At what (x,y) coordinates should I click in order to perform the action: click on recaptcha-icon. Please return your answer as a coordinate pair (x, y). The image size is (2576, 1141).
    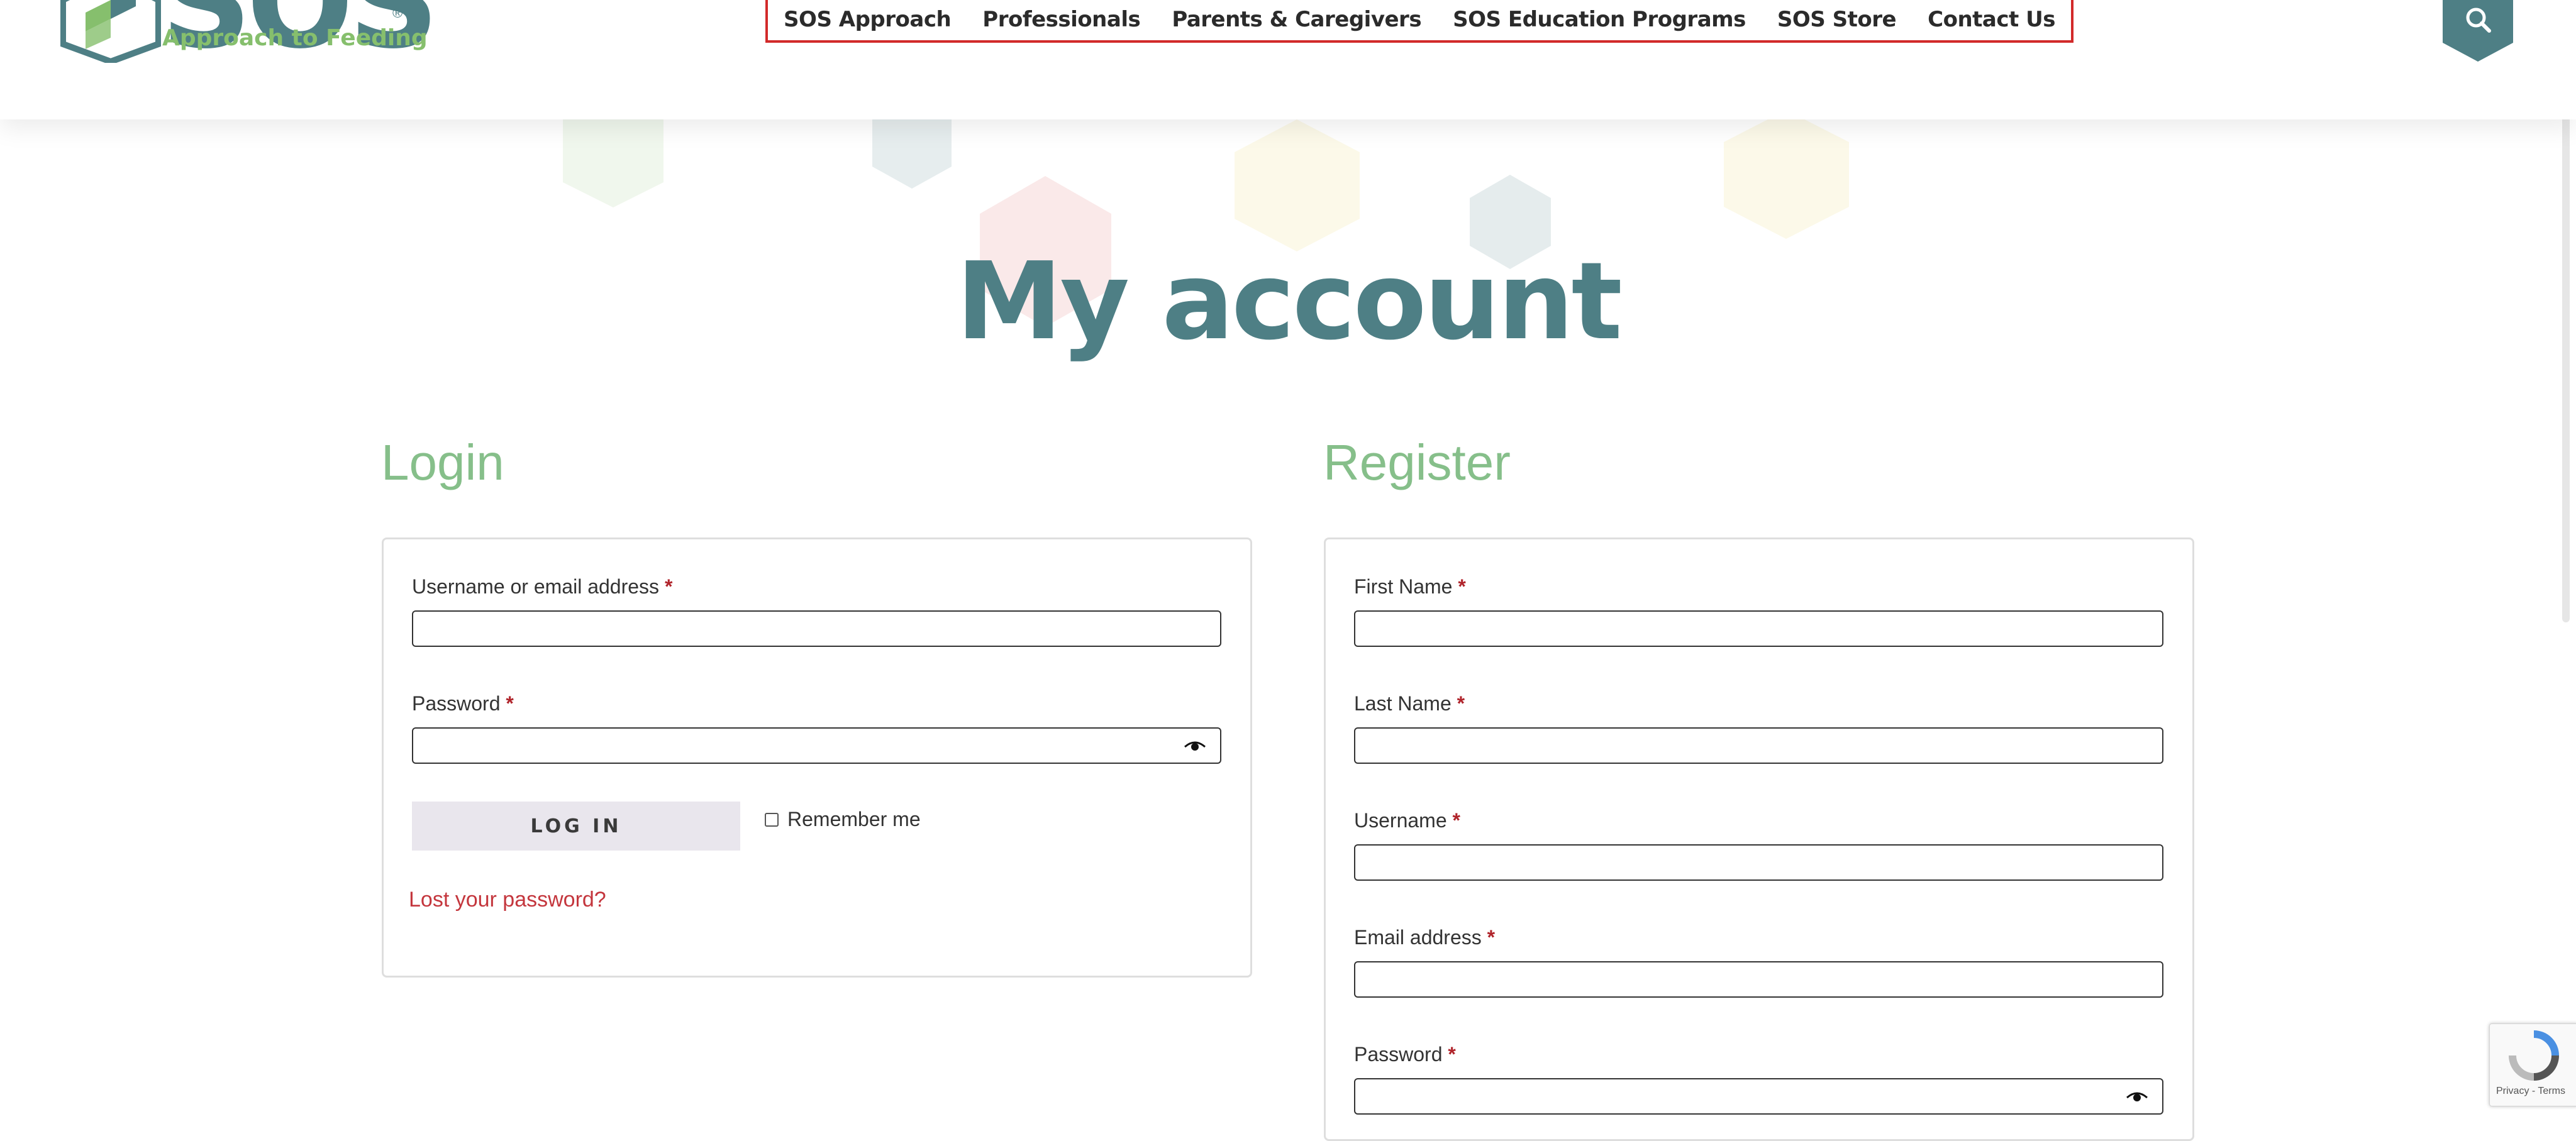
    Looking at the image, I should click on (2534, 1055).